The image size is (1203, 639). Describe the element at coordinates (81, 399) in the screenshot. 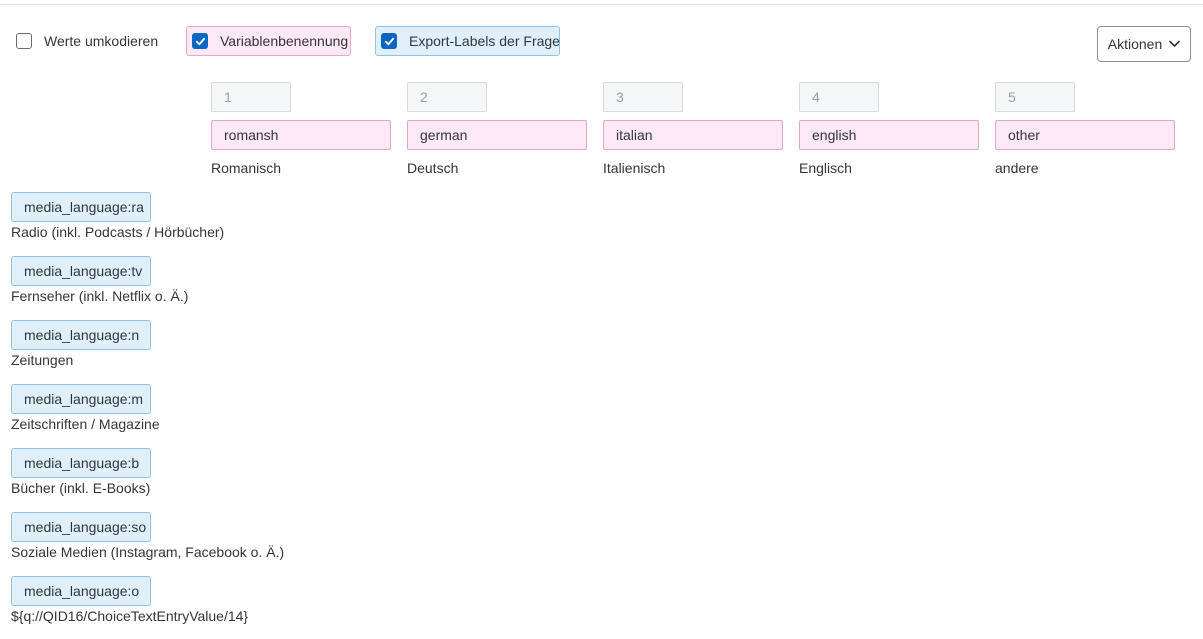

I see `row-variable-field: media_language:m` at that location.